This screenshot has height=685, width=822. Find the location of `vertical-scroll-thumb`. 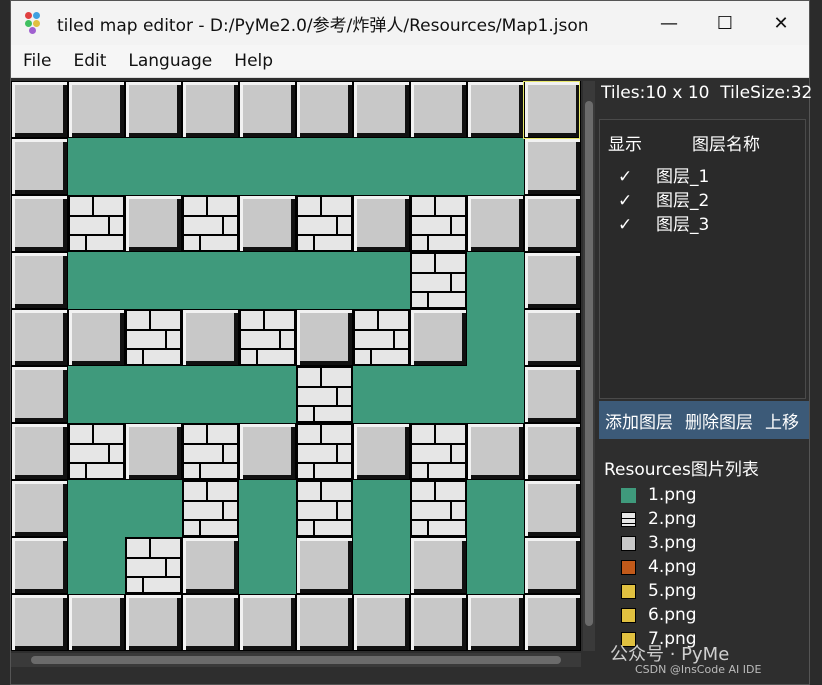

vertical-scroll-thumb is located at coordinates (589, 363).